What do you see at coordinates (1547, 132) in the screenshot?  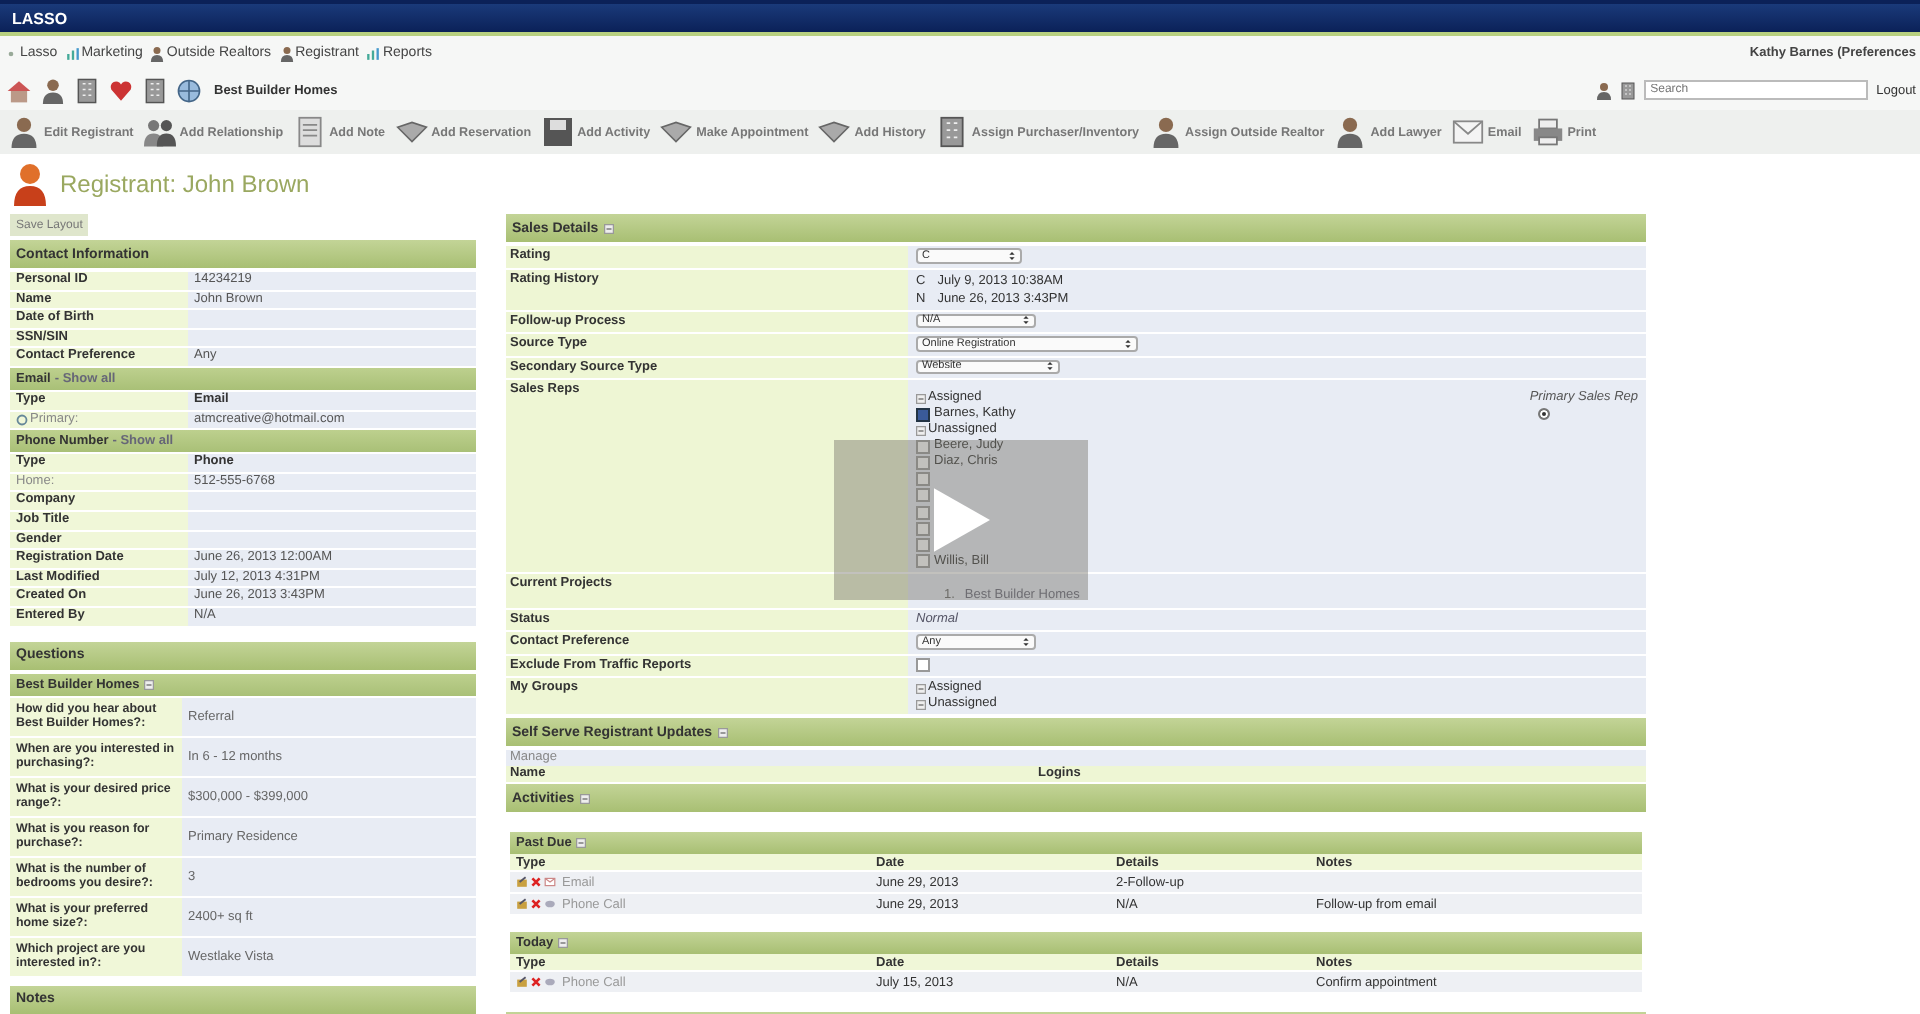 I see `printer-icon` at bounding box center [1547, 132].